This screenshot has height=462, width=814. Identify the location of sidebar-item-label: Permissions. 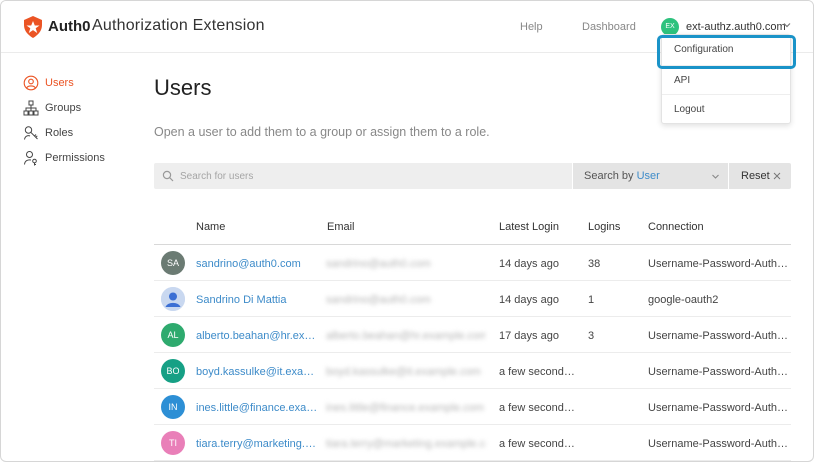
(75, 158).